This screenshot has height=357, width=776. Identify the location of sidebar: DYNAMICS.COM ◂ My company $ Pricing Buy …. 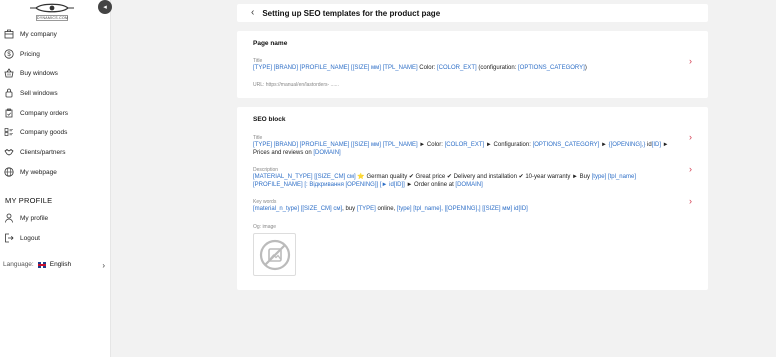
(56, 178).